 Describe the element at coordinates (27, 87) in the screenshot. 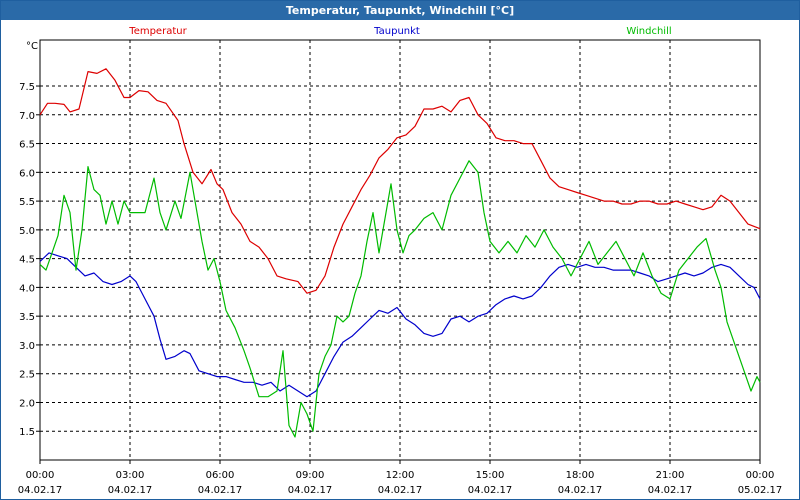

I see `y-tick-label: 7.5` at that location.